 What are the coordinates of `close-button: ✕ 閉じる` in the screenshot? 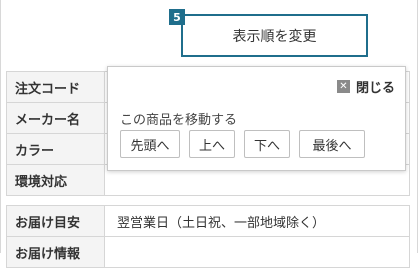 It's located at (365, 86).